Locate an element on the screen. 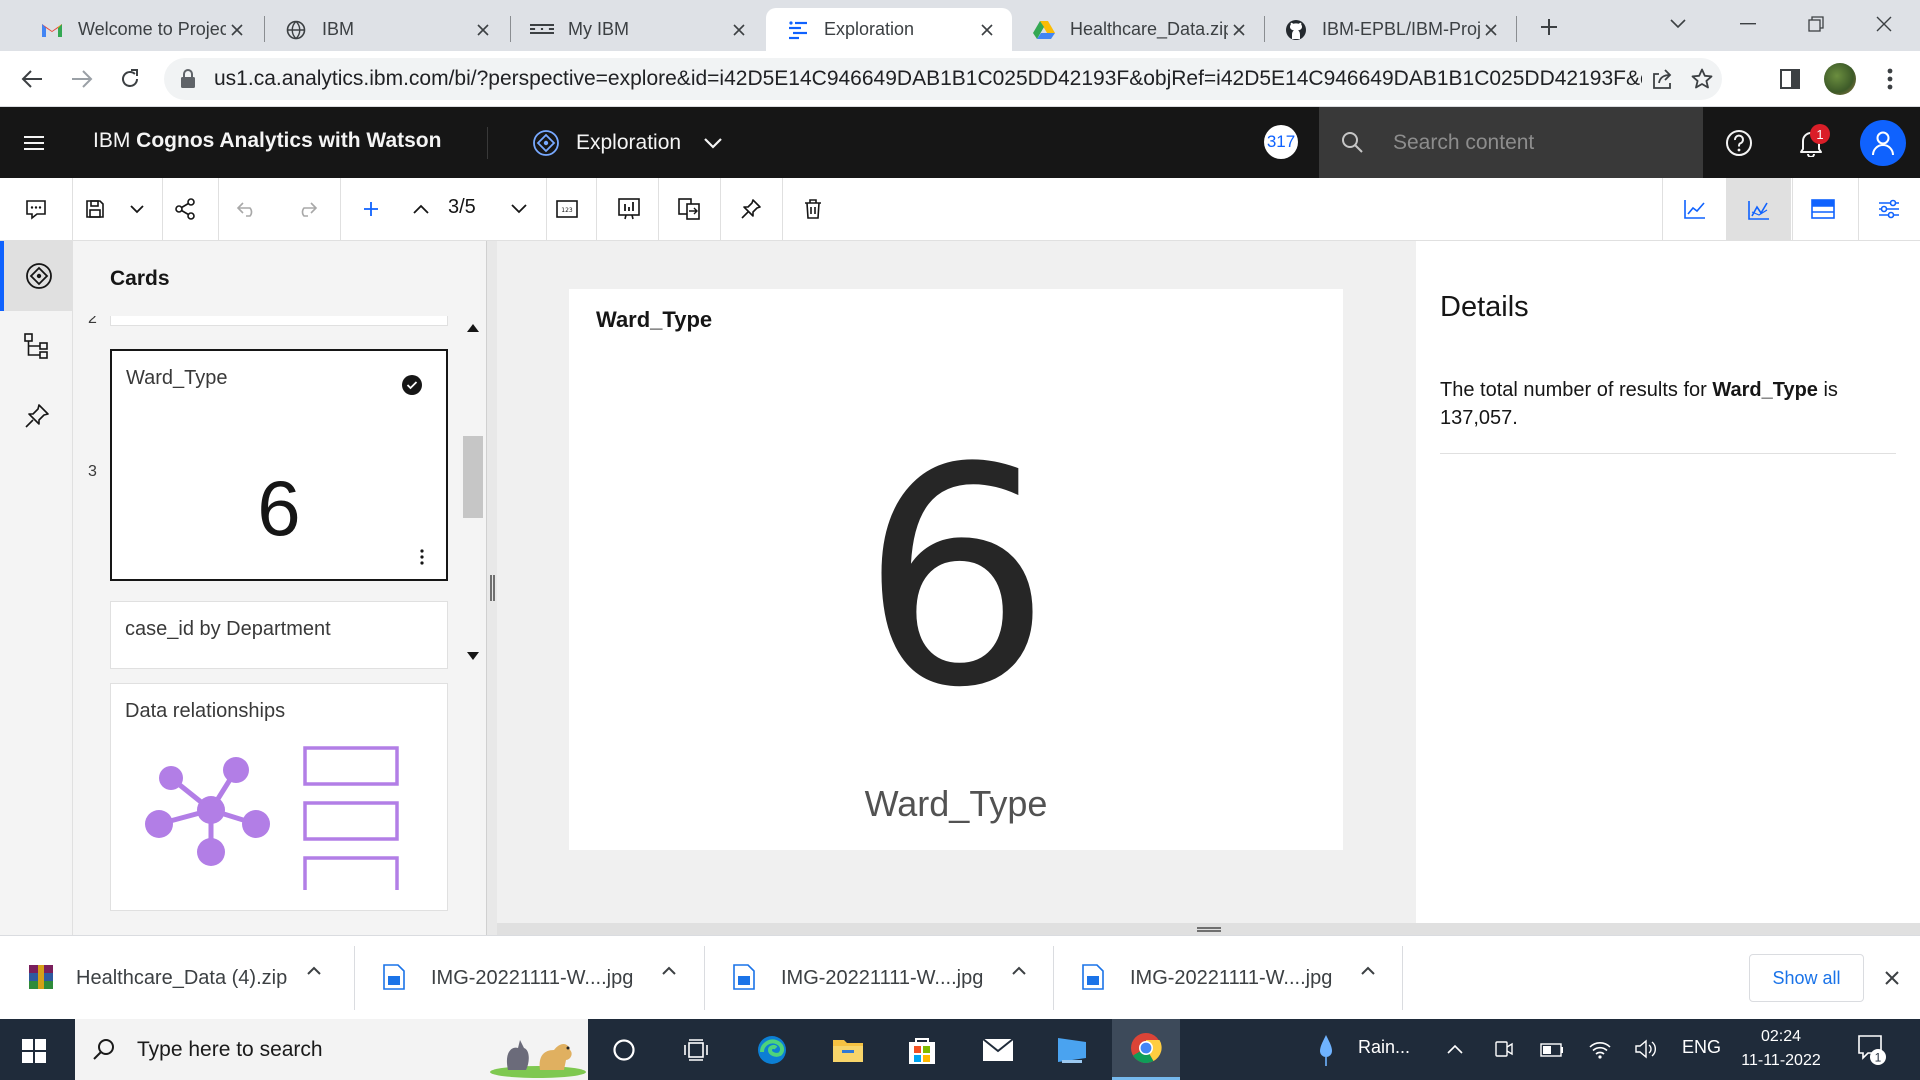  weather-icon is located at coordinates (1326, 1050).